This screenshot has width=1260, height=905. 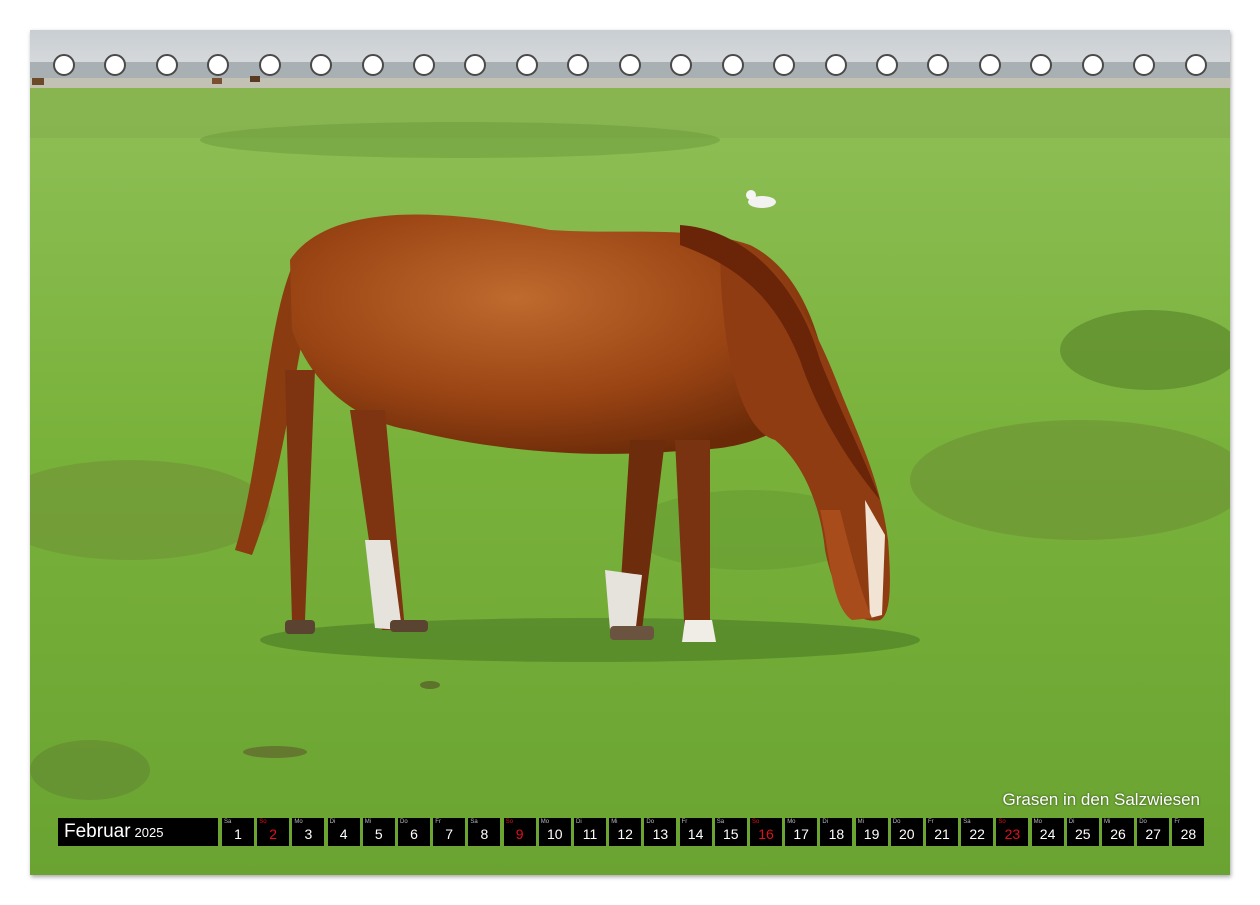 I want to click on calendar-day: Sa 1, so click(x=238, y=832).